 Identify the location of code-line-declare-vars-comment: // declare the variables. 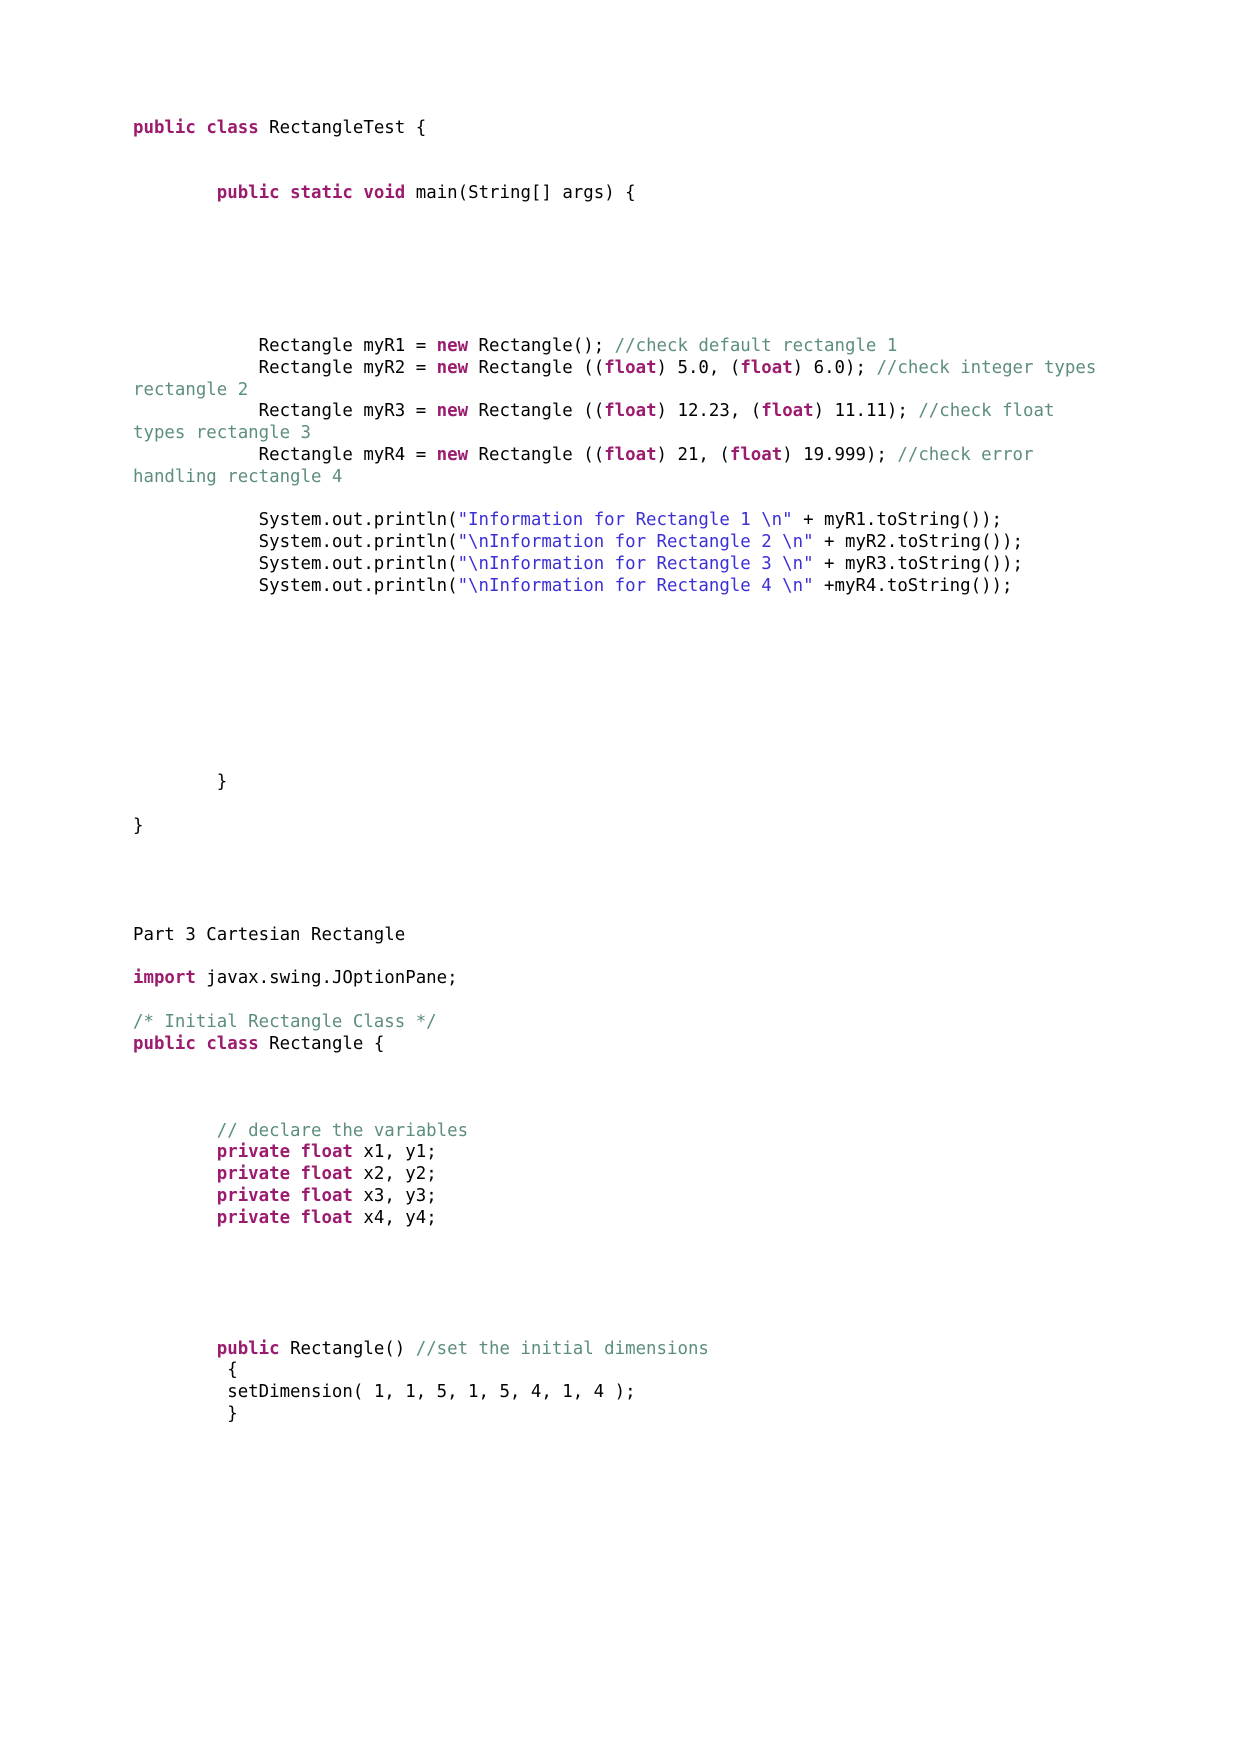
(623, 1132).